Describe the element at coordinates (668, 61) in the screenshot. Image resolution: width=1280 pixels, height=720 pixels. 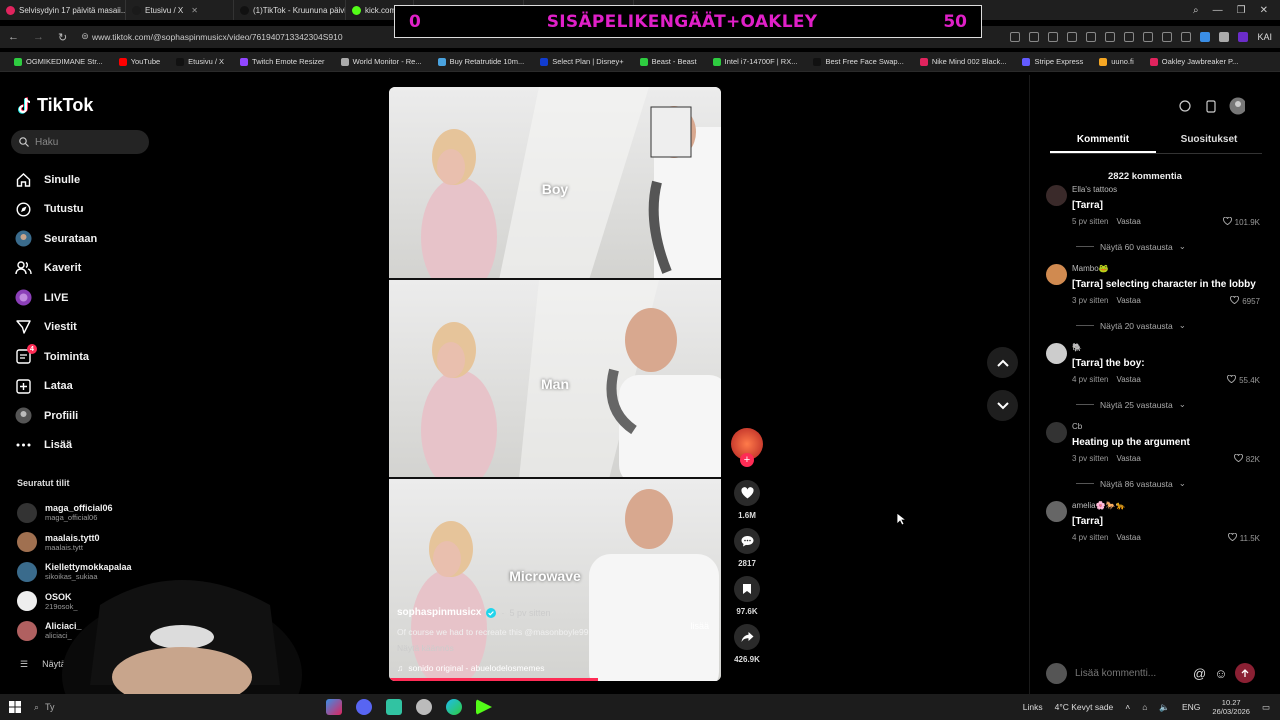
I see `bookmark-item: Beast - Beast` at that location.